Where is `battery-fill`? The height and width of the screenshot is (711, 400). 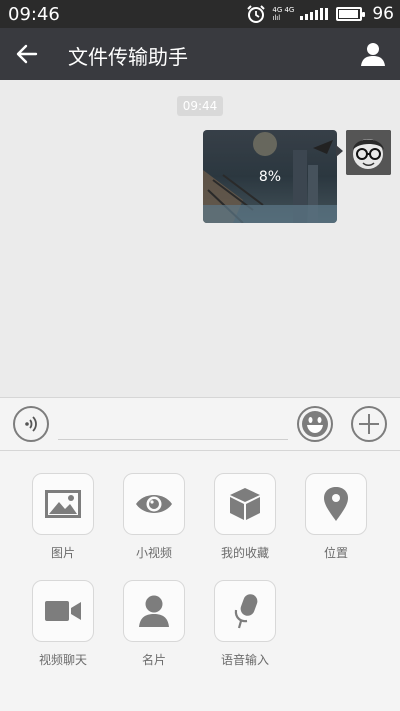
battery-fill is located at coordinates (349, 14).